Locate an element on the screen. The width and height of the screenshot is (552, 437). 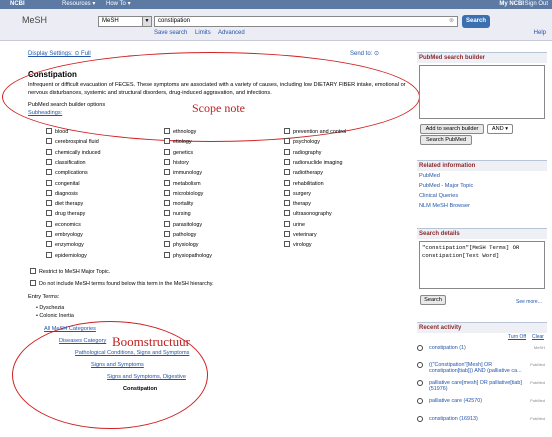
turn-off-link: Turn Off is located at coordinates (517, 337).